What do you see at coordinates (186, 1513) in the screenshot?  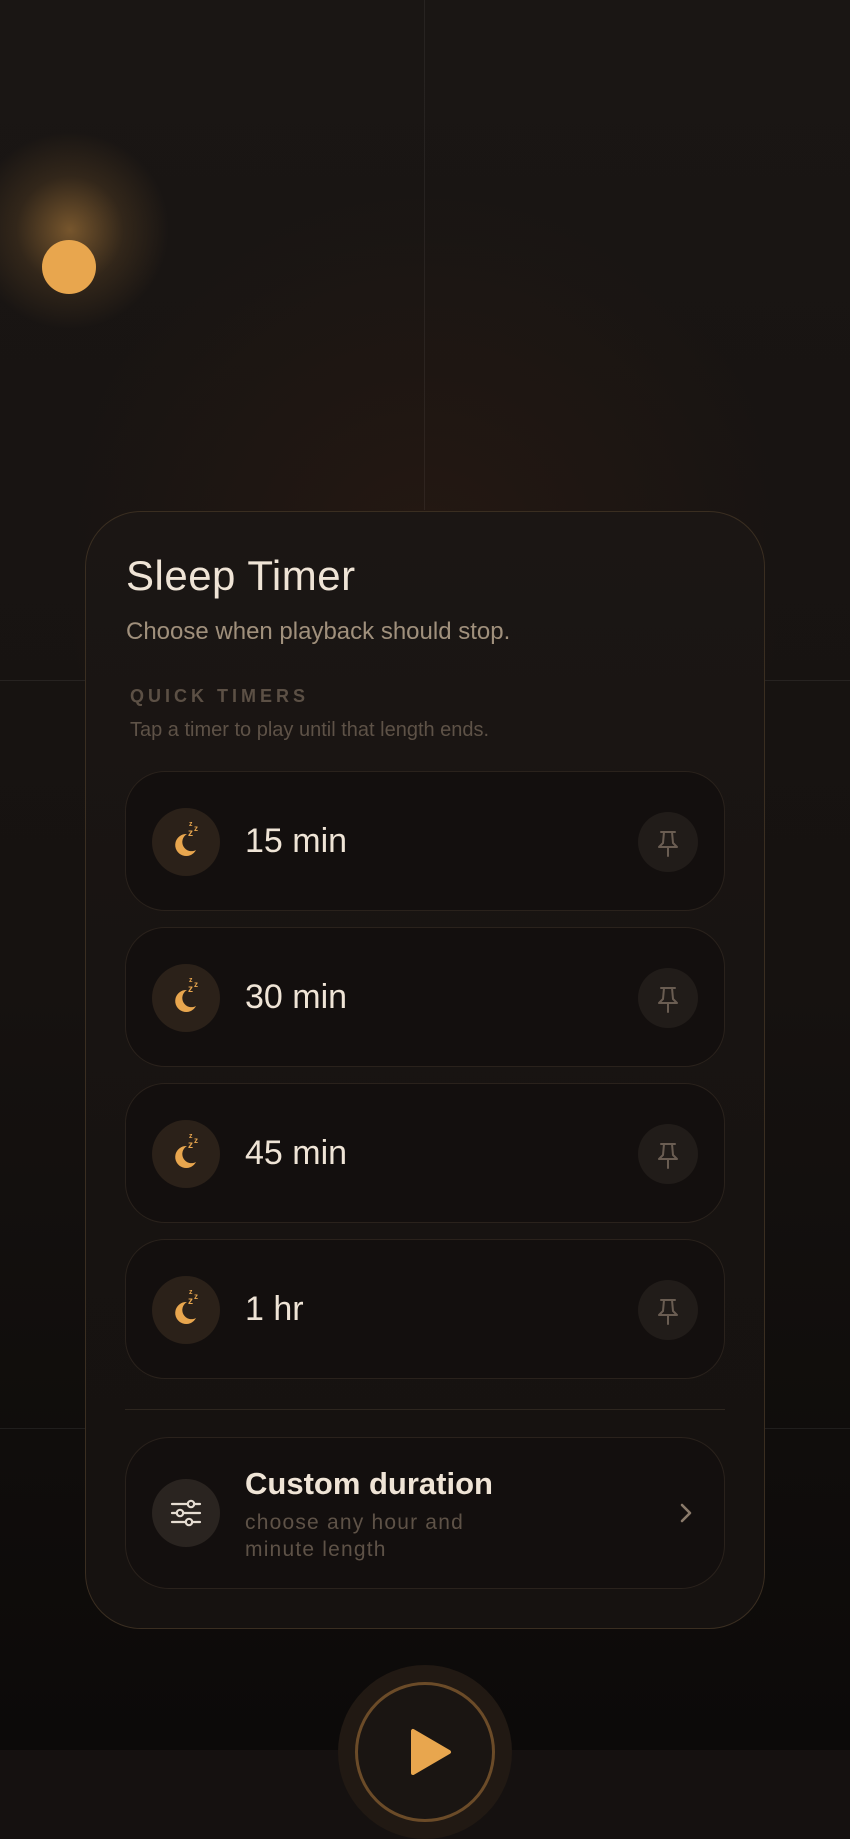 I see `sliders-icon` at bounding box center [186, 1513].